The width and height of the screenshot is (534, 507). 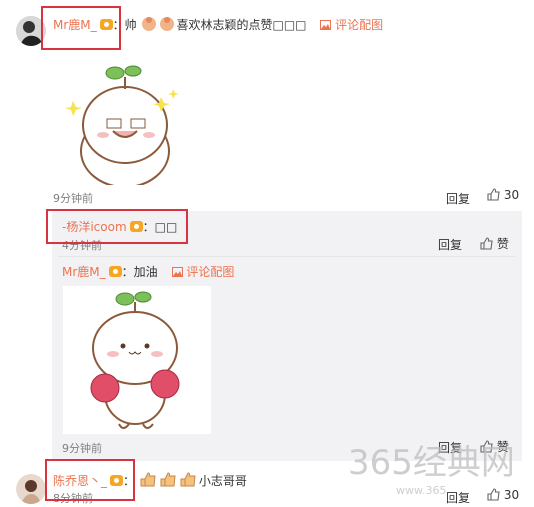 What do you see at coordinates (241, 25) in the screenshot?
I see `comment-text-suffix: 喜欢林志颖的点赞□□□` at bounding box center [241, 25].